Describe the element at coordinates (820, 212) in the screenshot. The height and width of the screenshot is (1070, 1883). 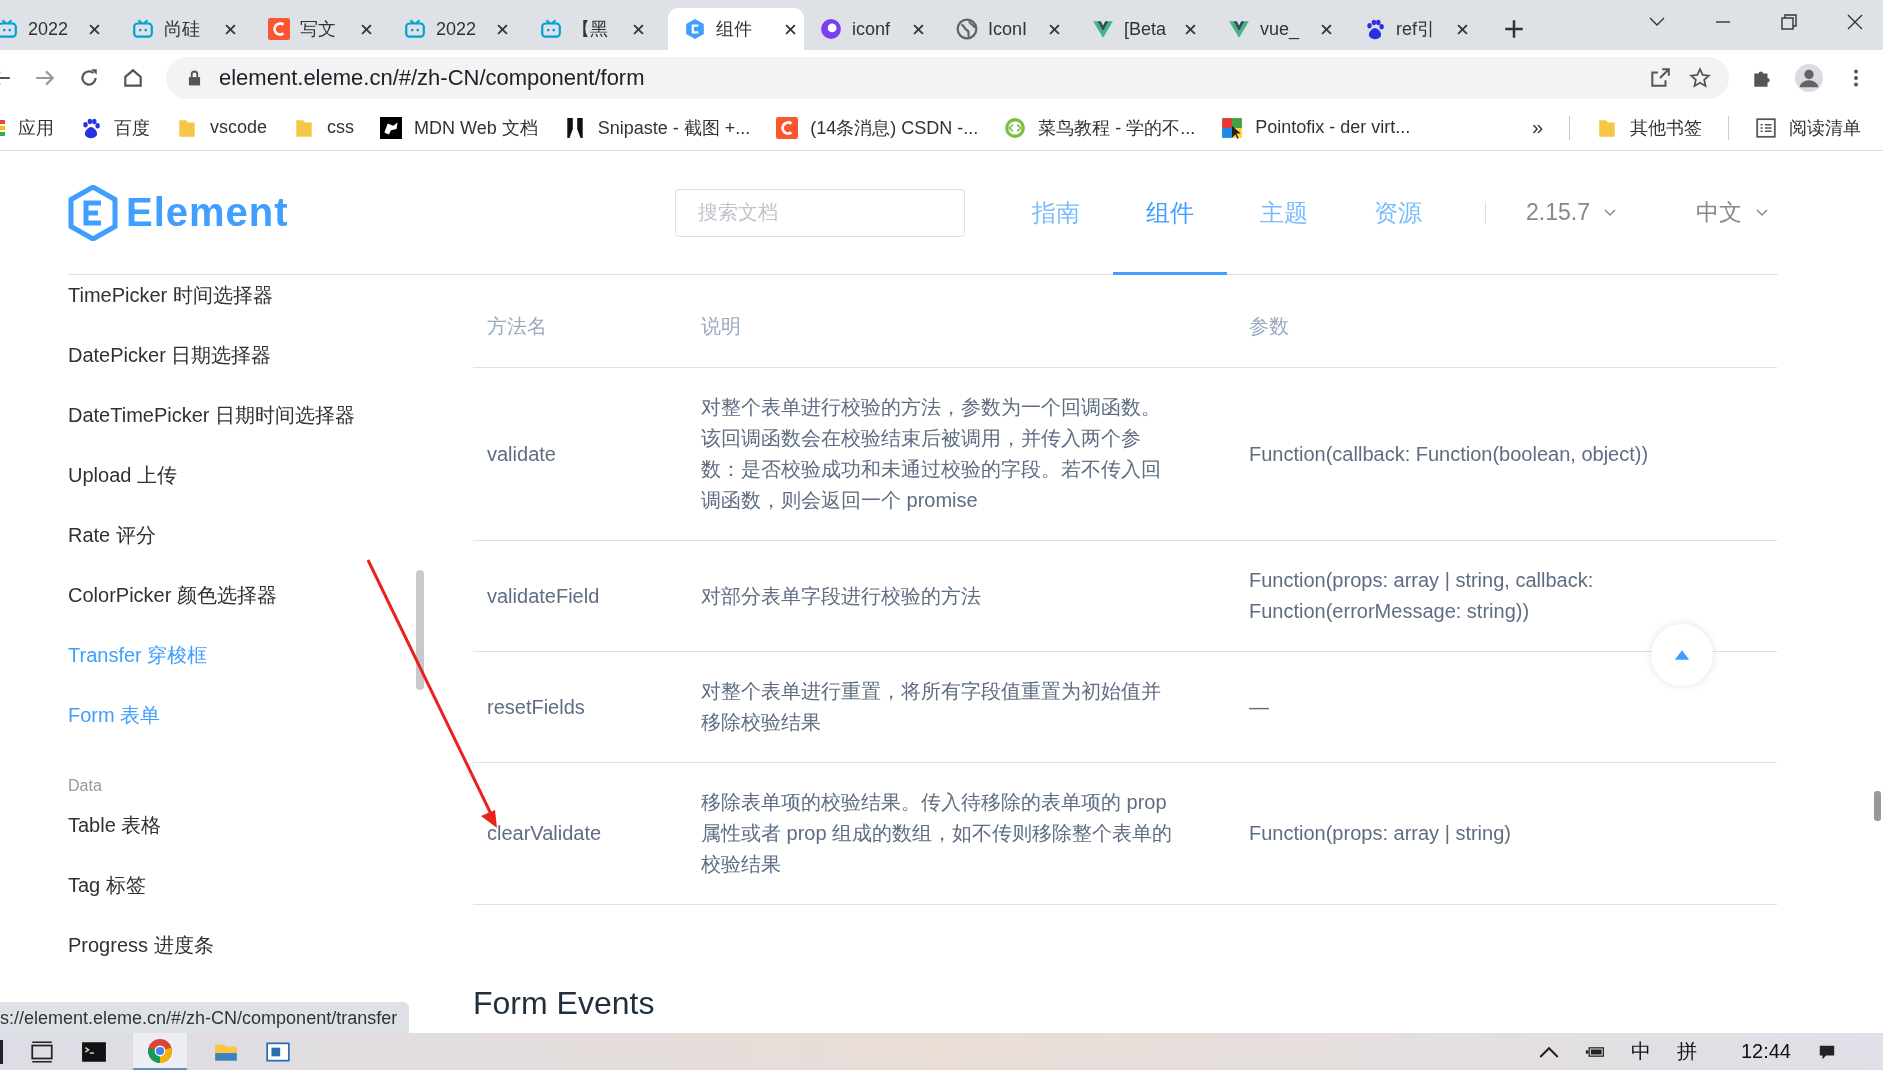
I see `search-field: 搜索文档` at that location.